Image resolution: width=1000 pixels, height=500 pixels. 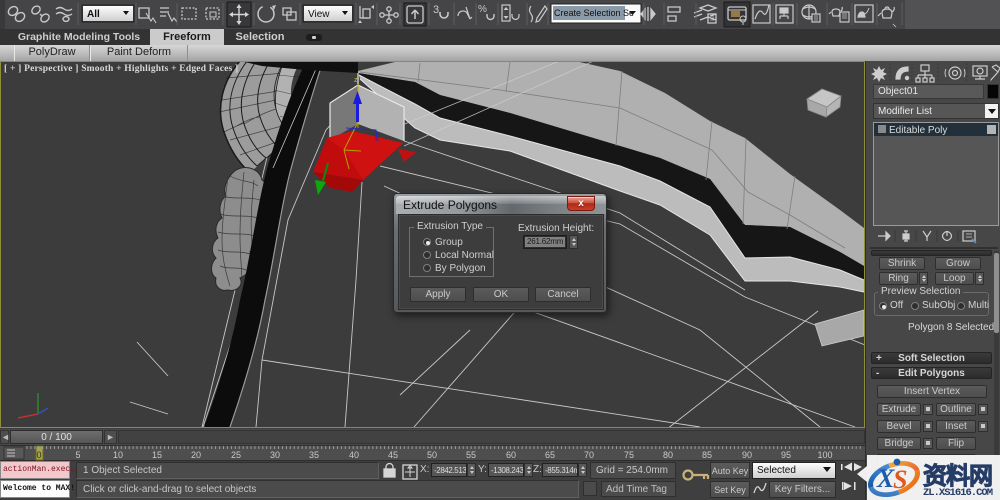 What do you see at coordinates (594, 13) in the screenshot?
I see `svg-text: Create Selection Se` at bounding box center [594, 13].